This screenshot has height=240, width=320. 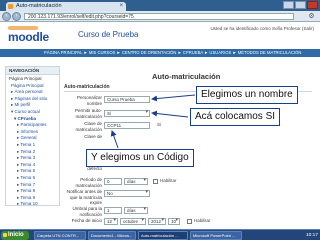 What do you see at coordinates (33, 152) in the screenshot?
I see `nav-item: ▸ Tema 2` at bounding box center [33, 152].